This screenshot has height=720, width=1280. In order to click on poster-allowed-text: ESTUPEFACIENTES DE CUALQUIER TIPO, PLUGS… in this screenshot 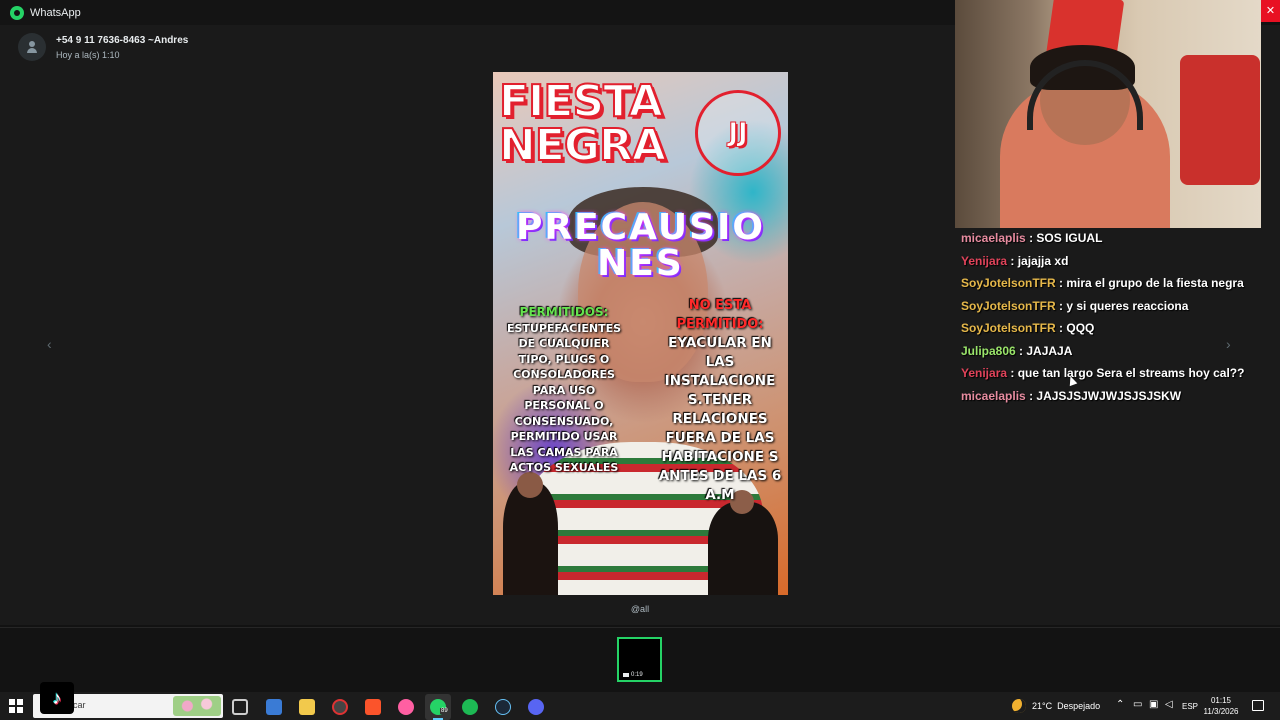, I will do `click(564, 398)`.